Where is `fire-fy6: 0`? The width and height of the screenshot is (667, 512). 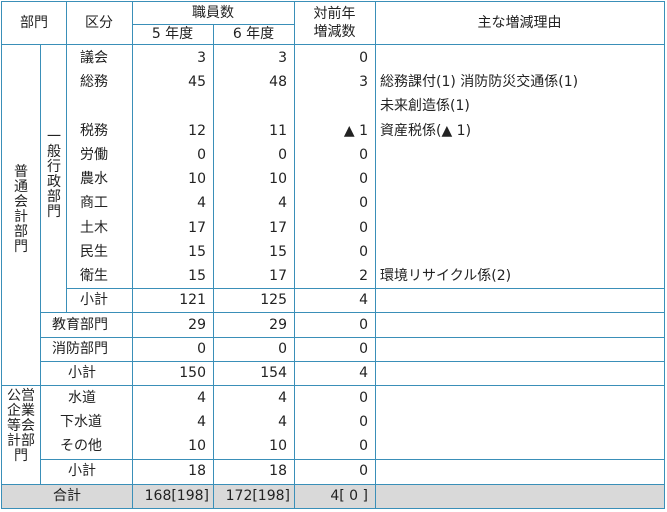
fire-fy6: 0 is located at coordinates (282, 349).